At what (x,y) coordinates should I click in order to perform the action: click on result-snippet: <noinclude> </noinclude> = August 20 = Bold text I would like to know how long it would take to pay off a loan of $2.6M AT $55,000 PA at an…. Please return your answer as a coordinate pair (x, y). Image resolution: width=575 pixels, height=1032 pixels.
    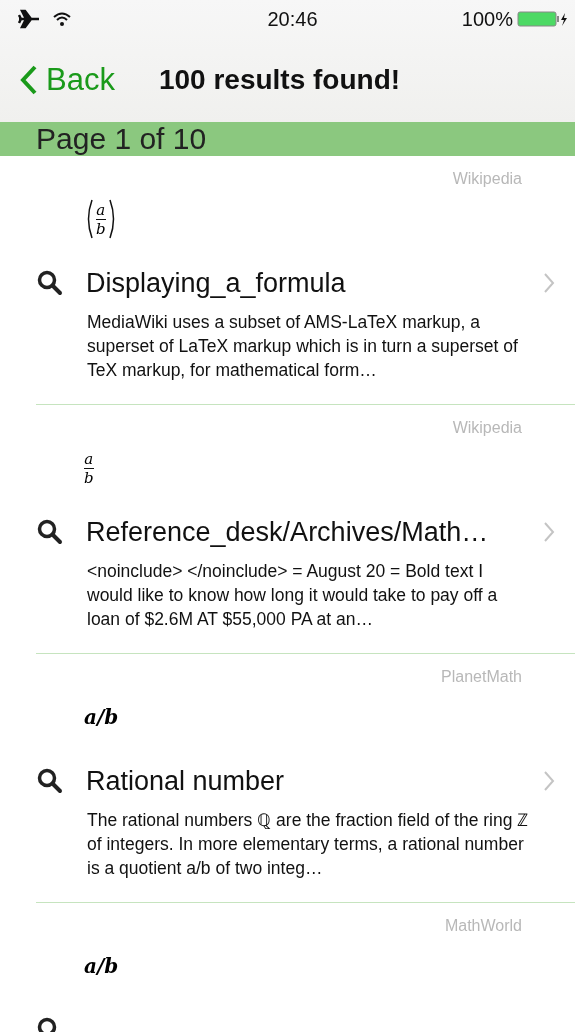
    Looking at the image, I should click on (293, 595).